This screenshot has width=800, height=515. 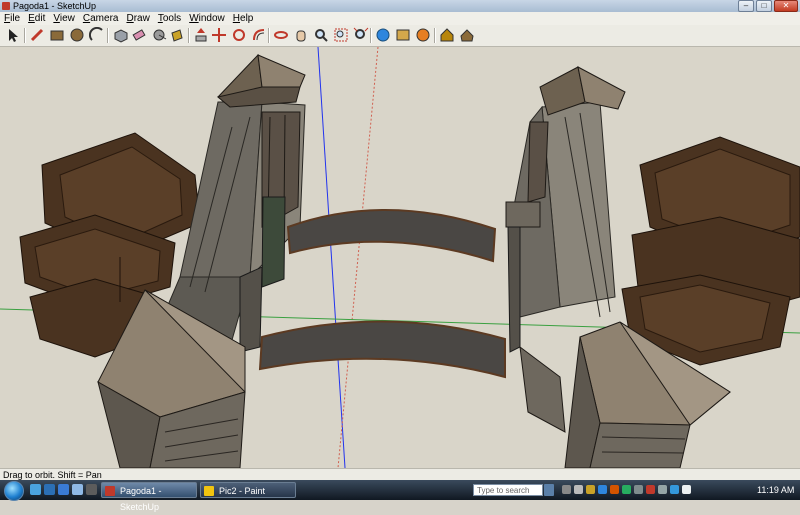 I want to click on tape-measure-tool-icon, so click(x=159, y=35).